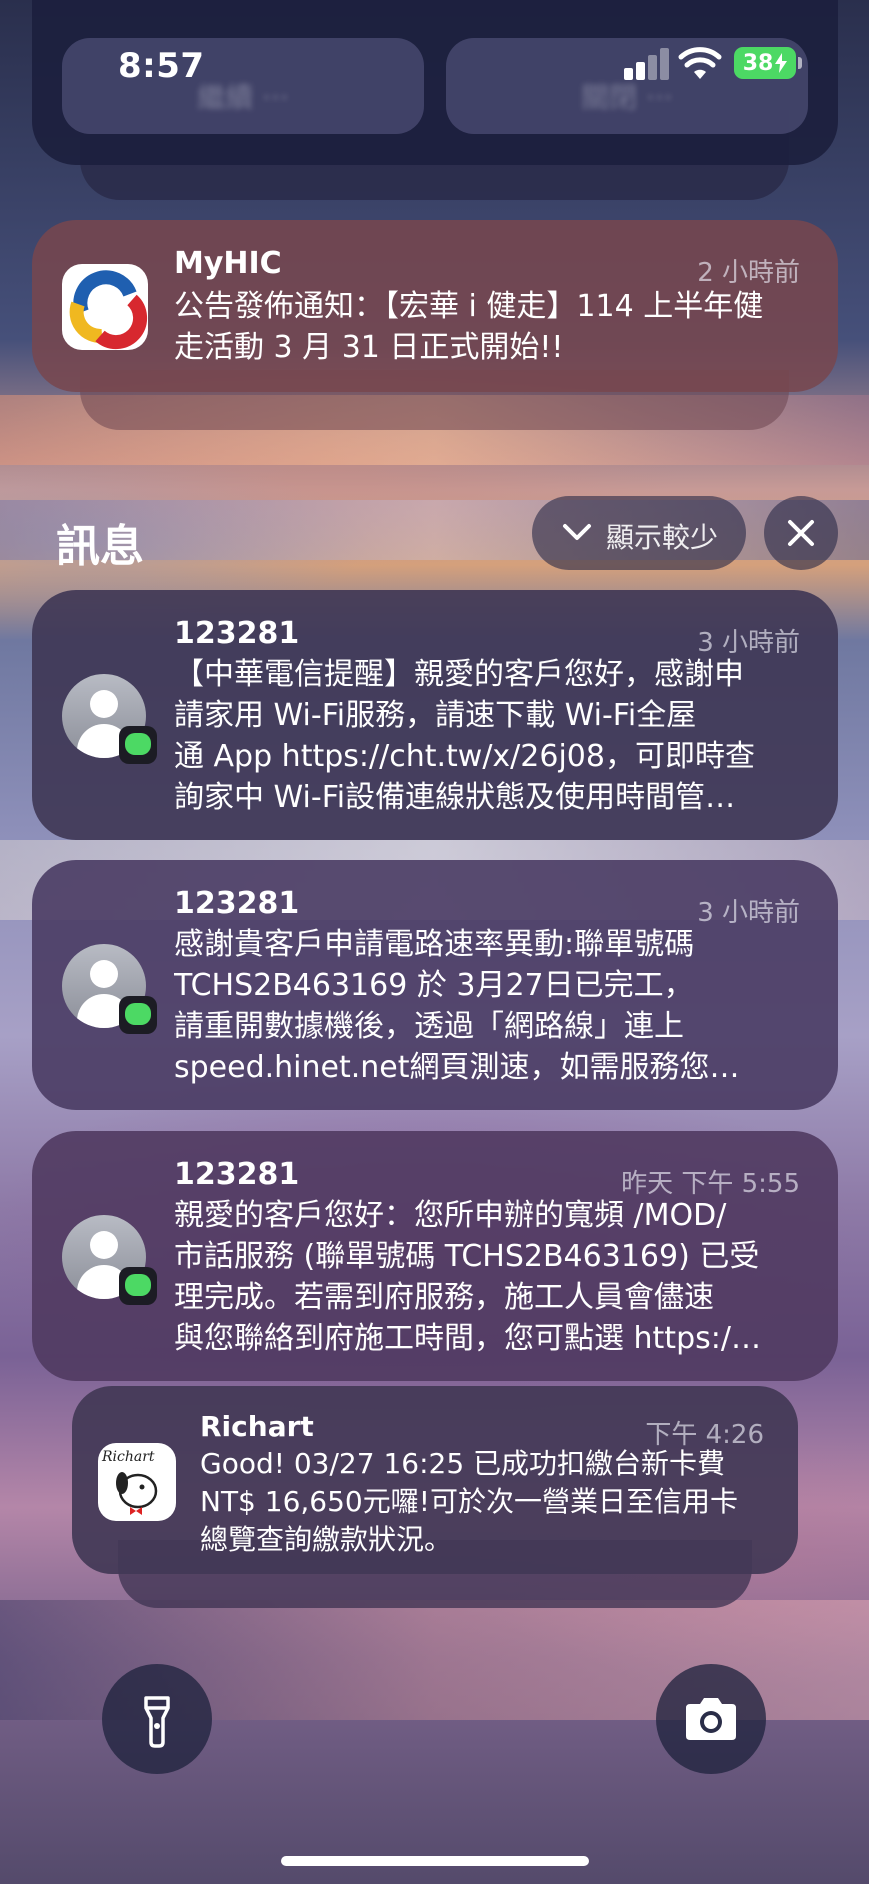 The height and width of the screenshot is (1884, 869). Describe the element at coordinates (469, 306) in the screenshot. I see `myhic-body-line-1: 公告發佈通知：【宏華 i 健走】114 上半年健` at that location.